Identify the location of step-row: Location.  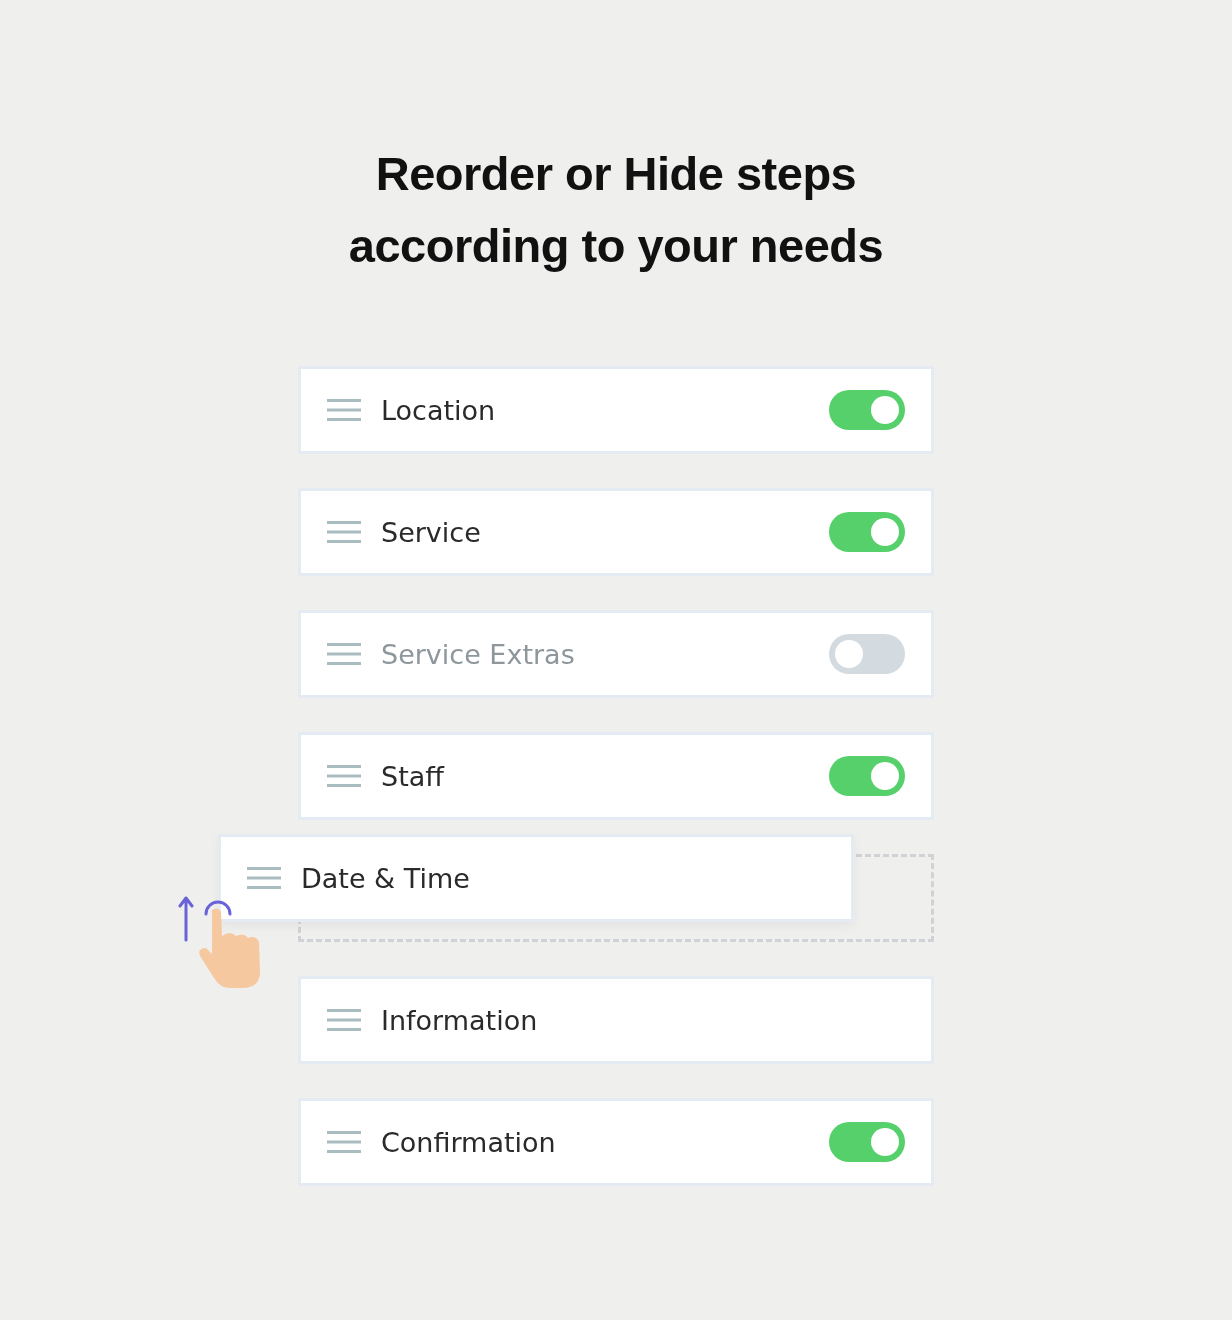
(616, 410).